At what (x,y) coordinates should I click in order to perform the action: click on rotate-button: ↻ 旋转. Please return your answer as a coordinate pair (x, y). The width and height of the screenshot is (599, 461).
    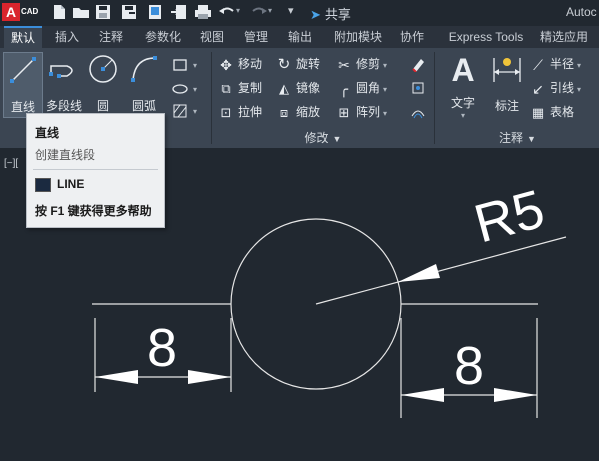
    Looking at the image, I should click on (298, 64).